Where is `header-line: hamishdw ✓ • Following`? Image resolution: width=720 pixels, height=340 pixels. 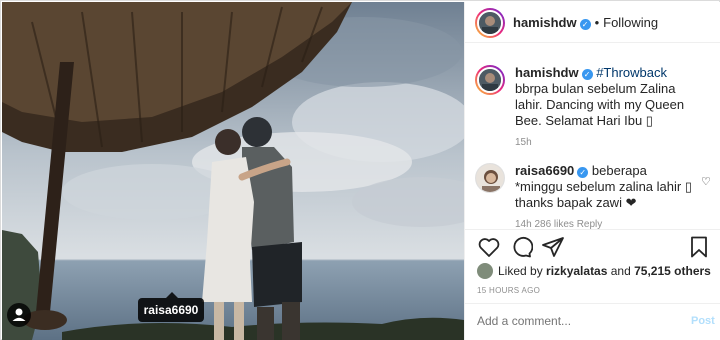 header-line: hamishdw ✓ • Following is located at coordinates (585, 22).